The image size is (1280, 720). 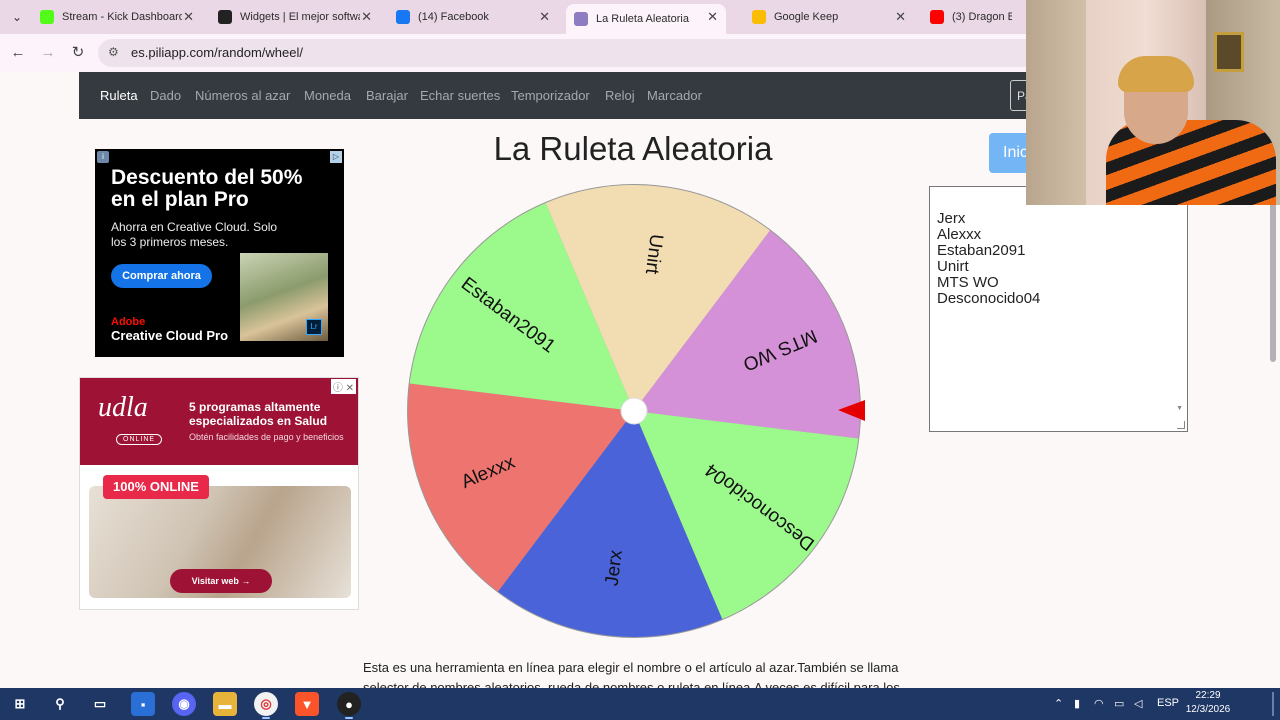 I want to click on webcam-overlay, so click(x=1153, y=102).